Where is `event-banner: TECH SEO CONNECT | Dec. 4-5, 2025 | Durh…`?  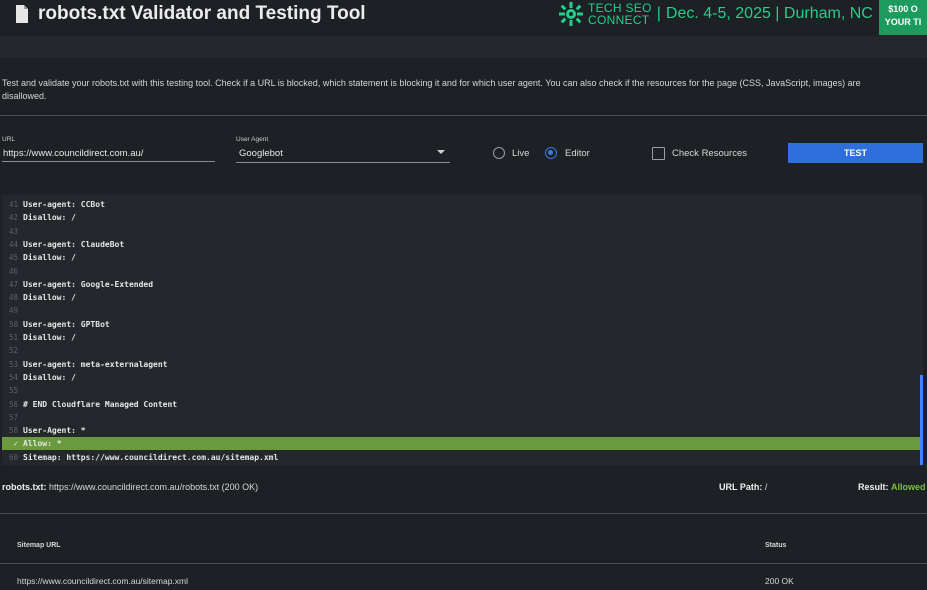 event-banner: TECH SEO CONNECT | Dec. 4-5, 2025 | Durh… is located at coordinates (715, 14).